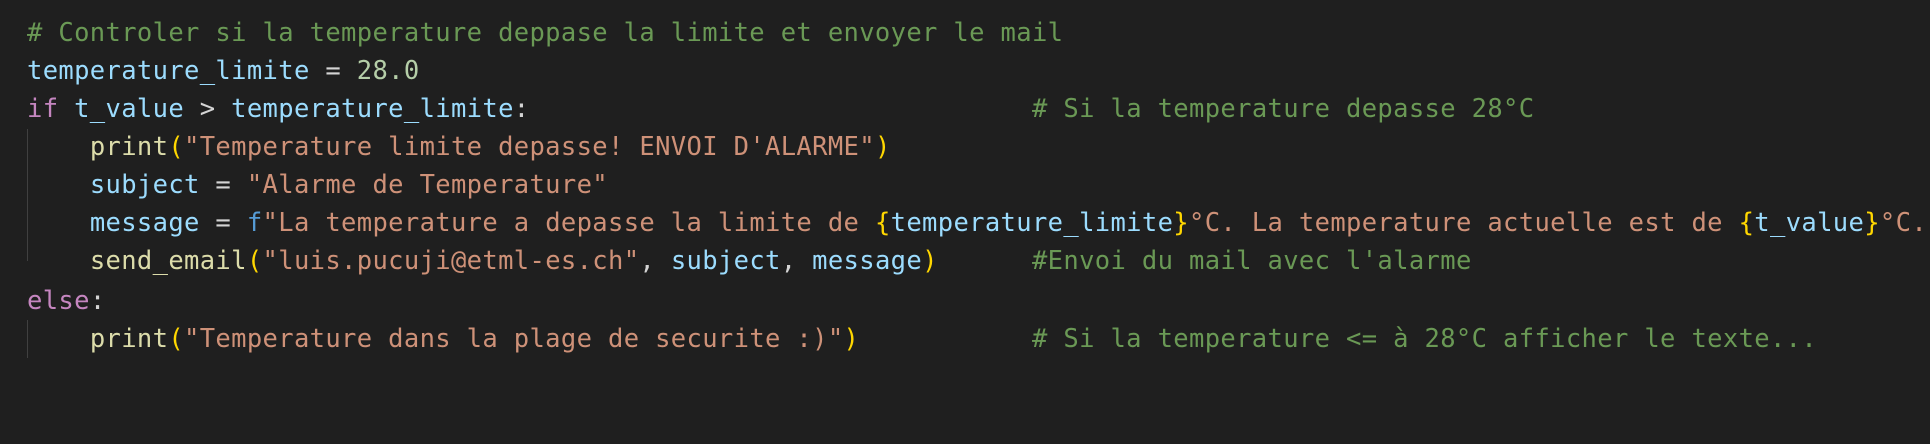 Image resolution: width=1930 pixels, height=444 pixels. What do you see at coordinates (451, 261) in the screenshot?
I see `string-literal: "luis.pucuji@etml-es.ch"` at bounding box center [451, 261].